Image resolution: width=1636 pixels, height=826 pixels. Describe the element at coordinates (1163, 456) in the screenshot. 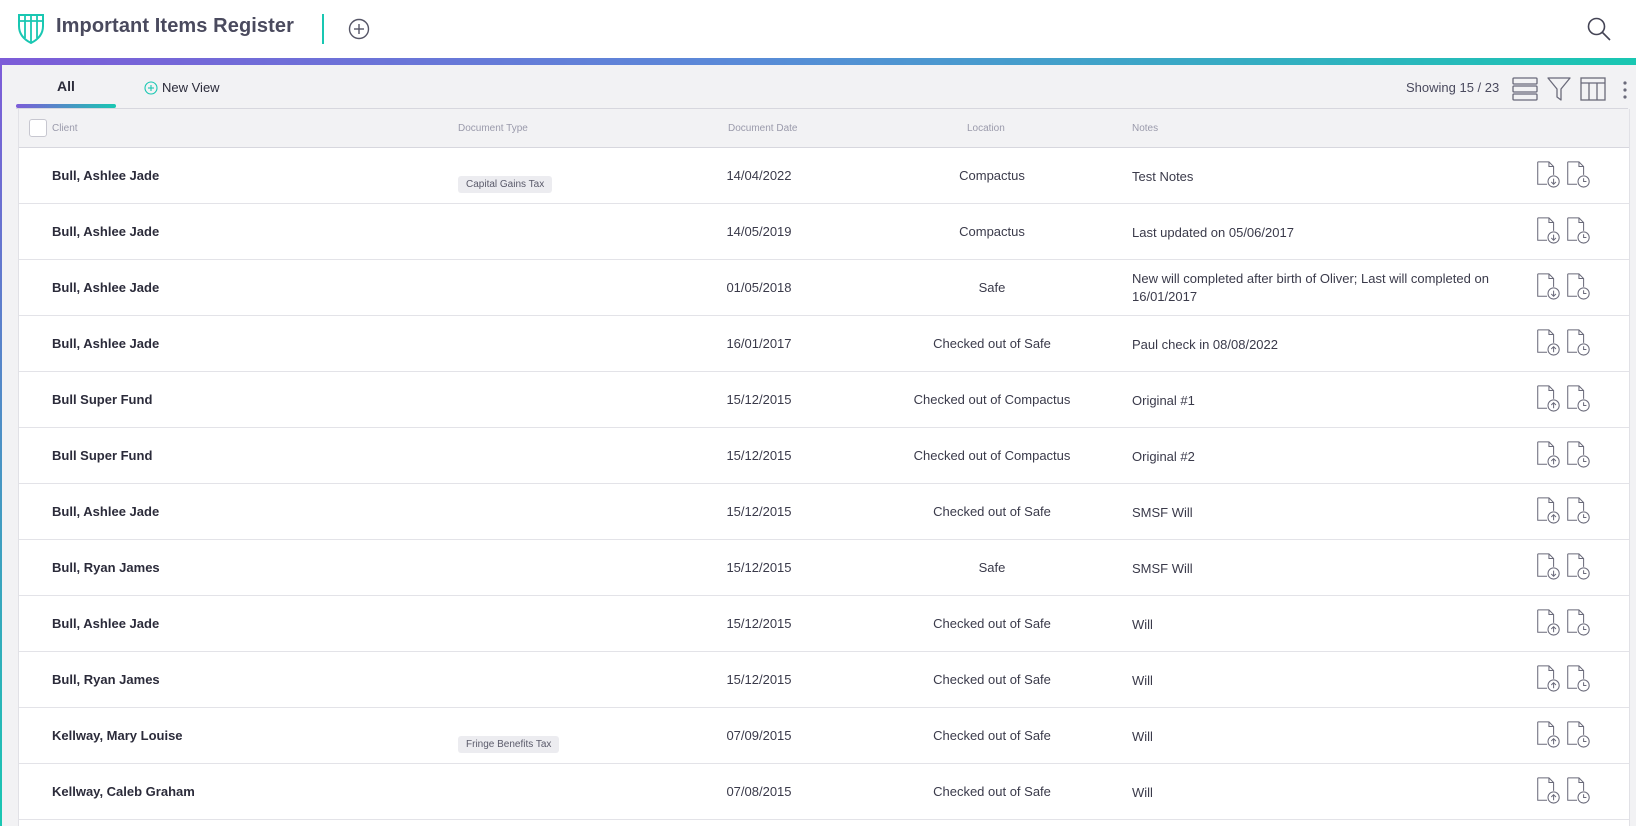

I see `cell-notes: Original #2` at that location.